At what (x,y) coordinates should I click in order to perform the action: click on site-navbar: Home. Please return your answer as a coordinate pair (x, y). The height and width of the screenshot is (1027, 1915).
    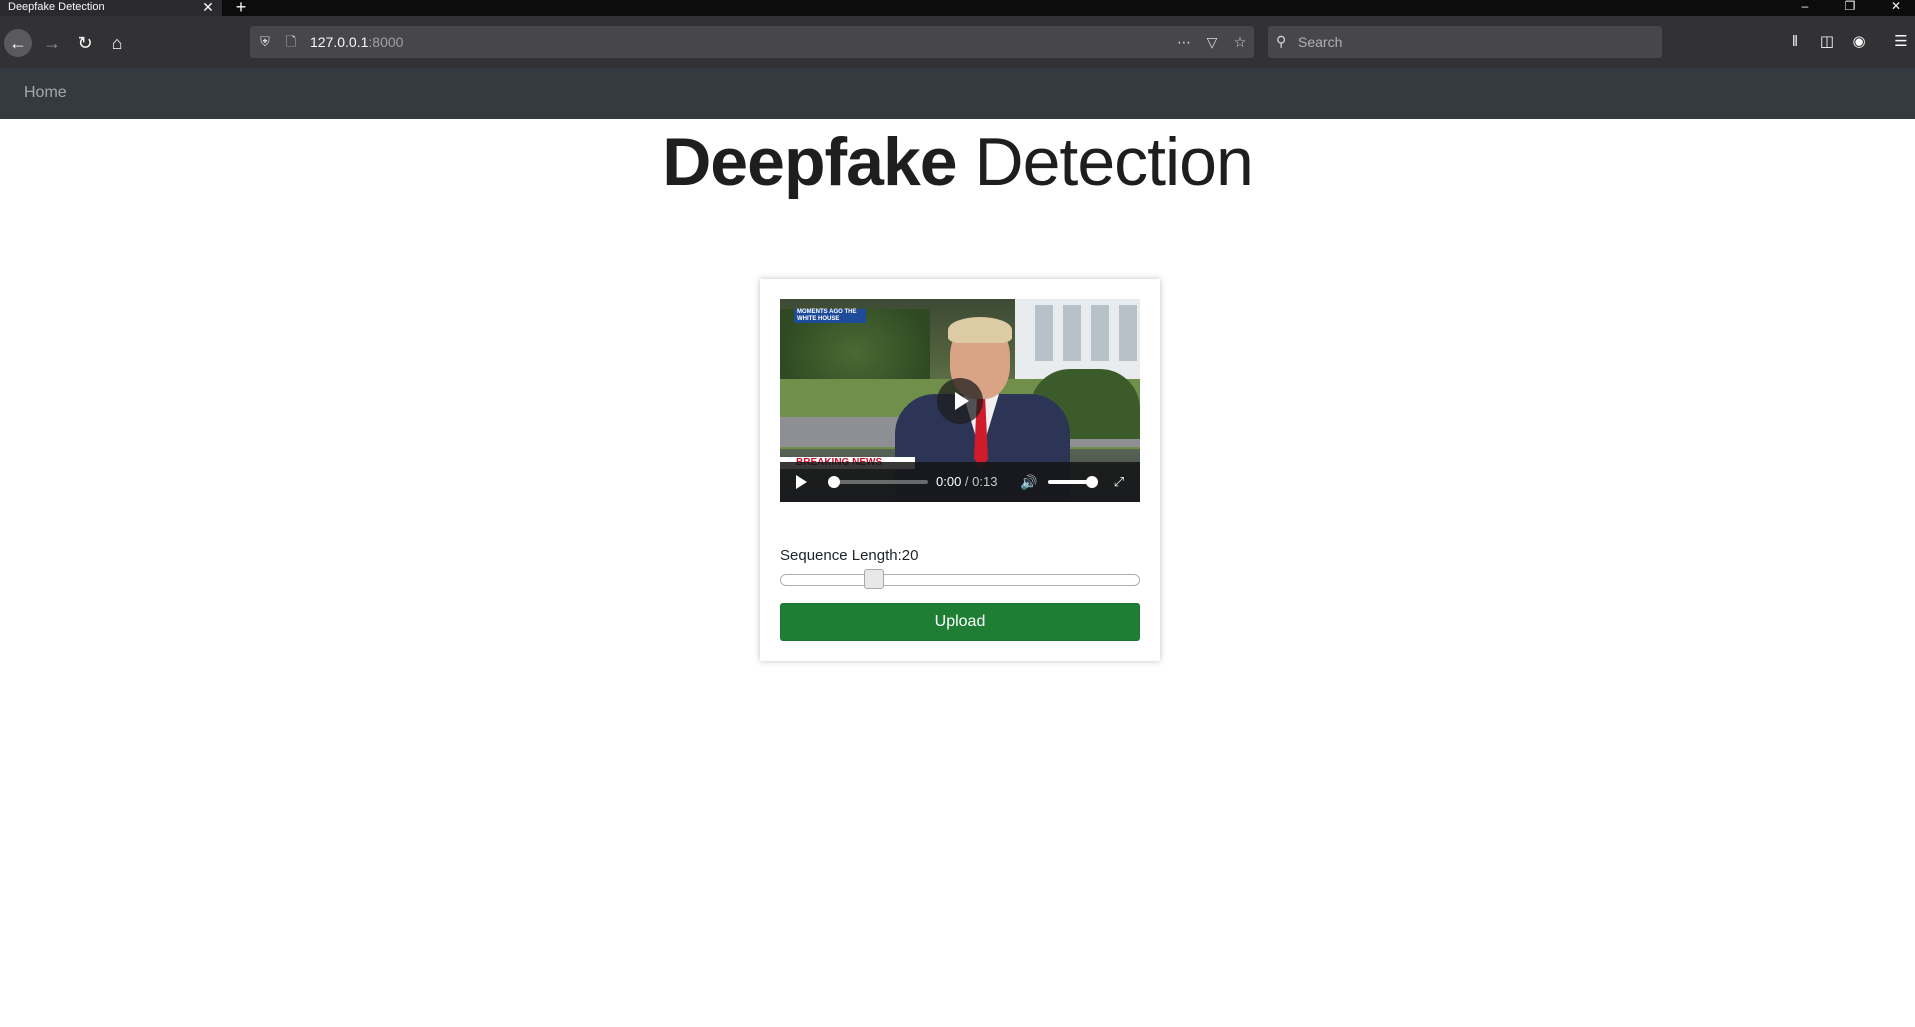
    Looking at the image, I should click on (957, 93).